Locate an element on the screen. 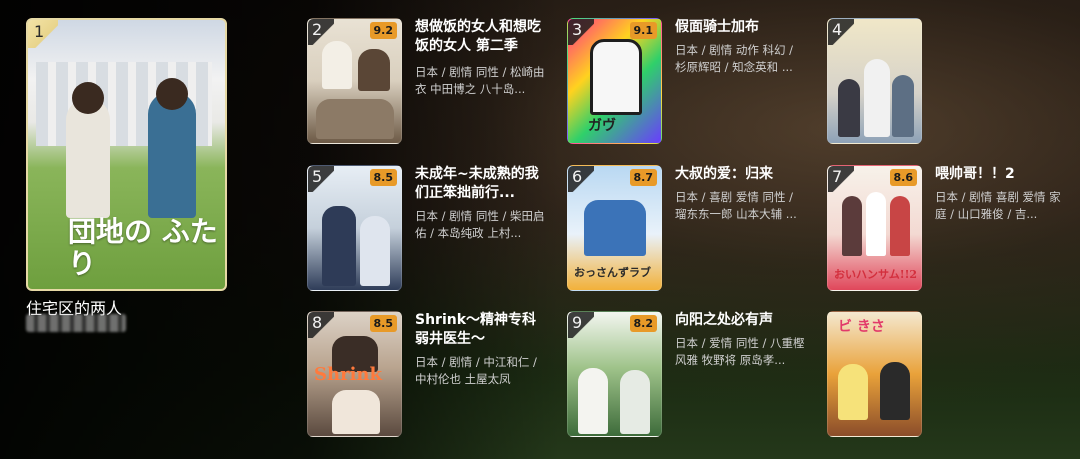 This screenshot has height=459, width=1080. rank-badge: 1 is located at coordinates (43, 34).